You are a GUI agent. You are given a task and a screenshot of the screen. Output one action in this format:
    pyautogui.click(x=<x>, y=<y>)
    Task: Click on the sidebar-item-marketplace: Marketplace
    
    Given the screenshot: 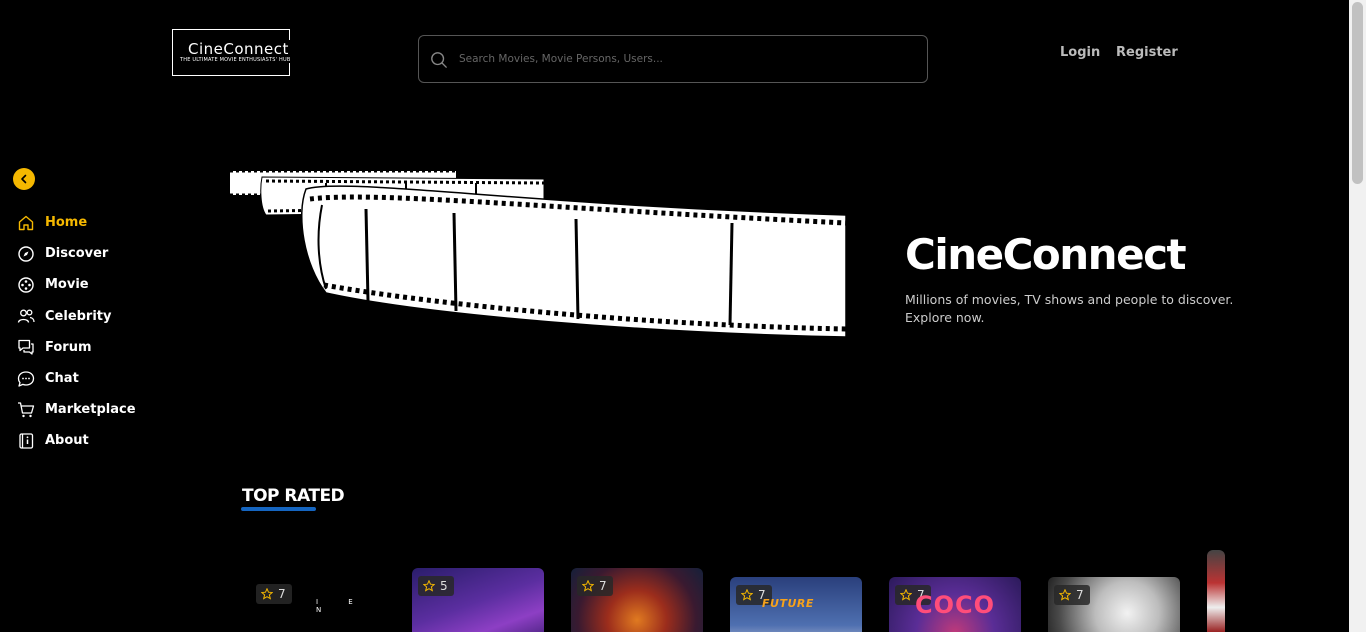 What is the action you would take?
    pyautogui.click(x=76, y=409)
    